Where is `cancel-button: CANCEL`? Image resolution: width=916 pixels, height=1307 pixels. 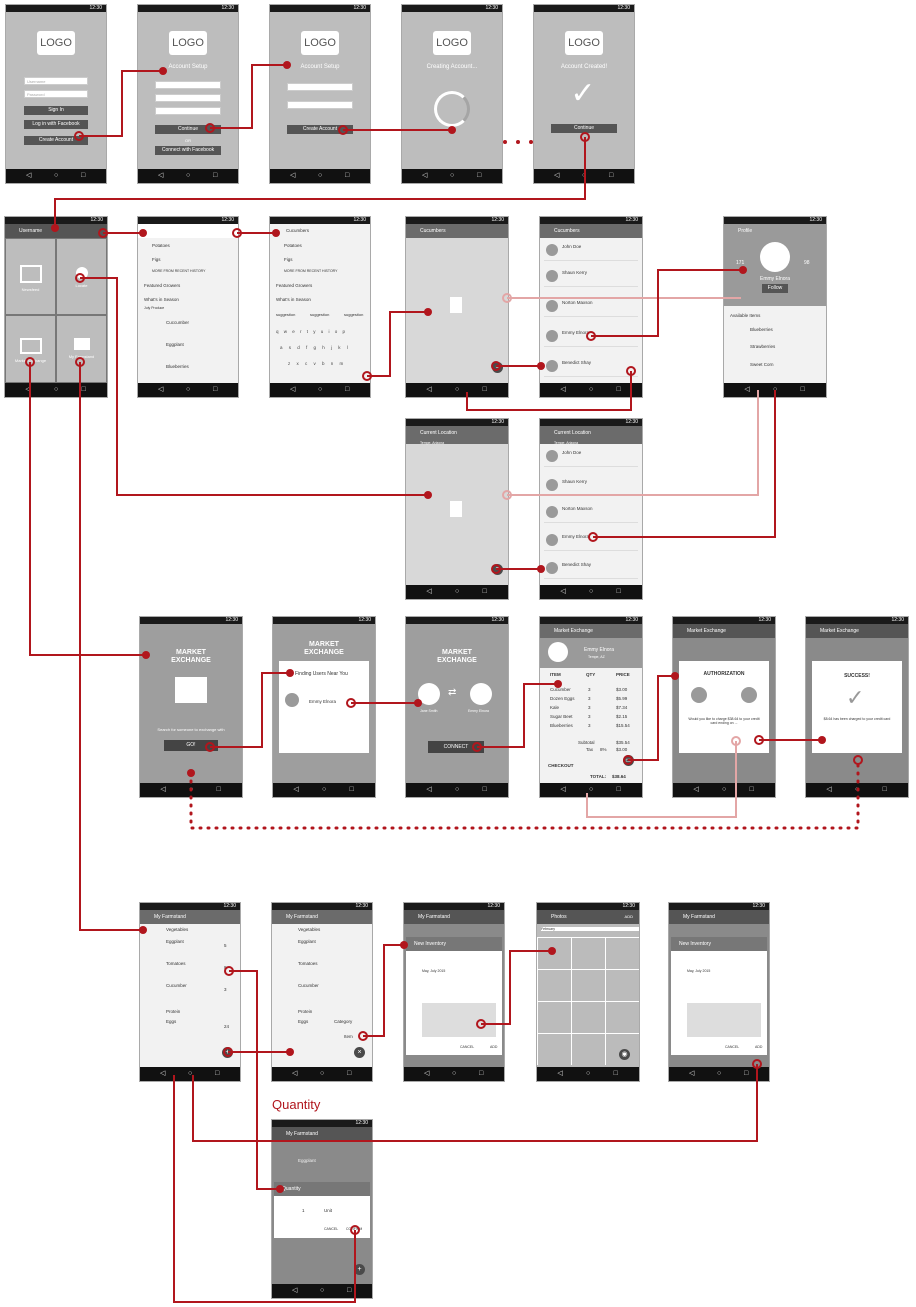
cancel-button: CANCEL is located at coordinates (467, 1047).